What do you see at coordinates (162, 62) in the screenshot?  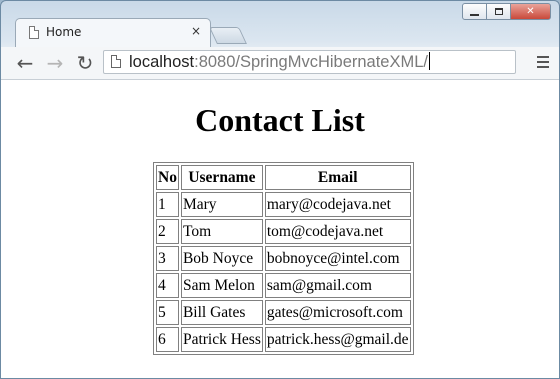 I see `url-host: localhost` at bounding box center [162, 62].